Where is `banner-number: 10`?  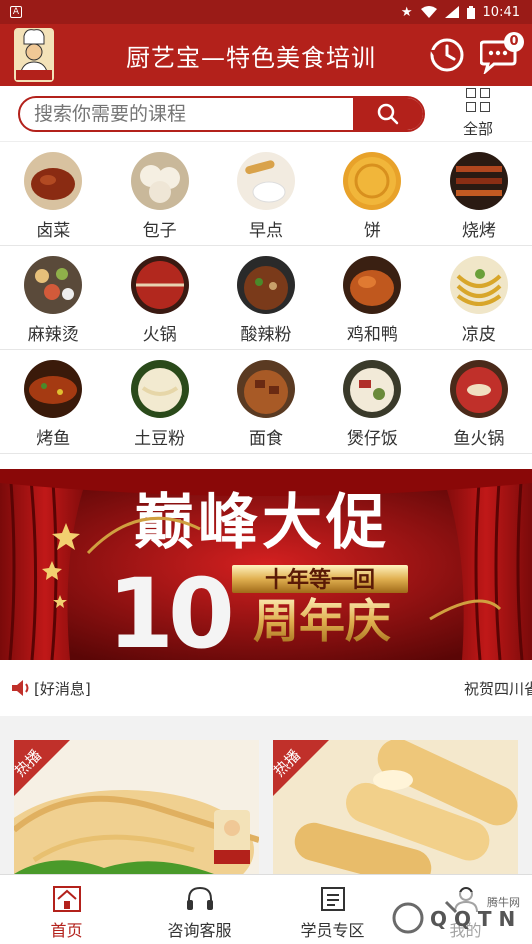
banner-number: 10 is located at coordinates (169, 609).